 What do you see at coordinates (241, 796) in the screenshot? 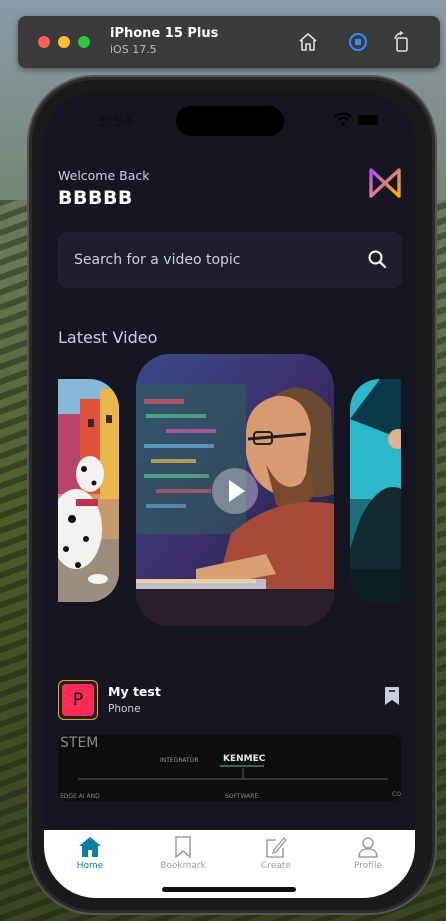
I see `thumb-text-software: SOFTWARE` at bounding box center [241, 796].